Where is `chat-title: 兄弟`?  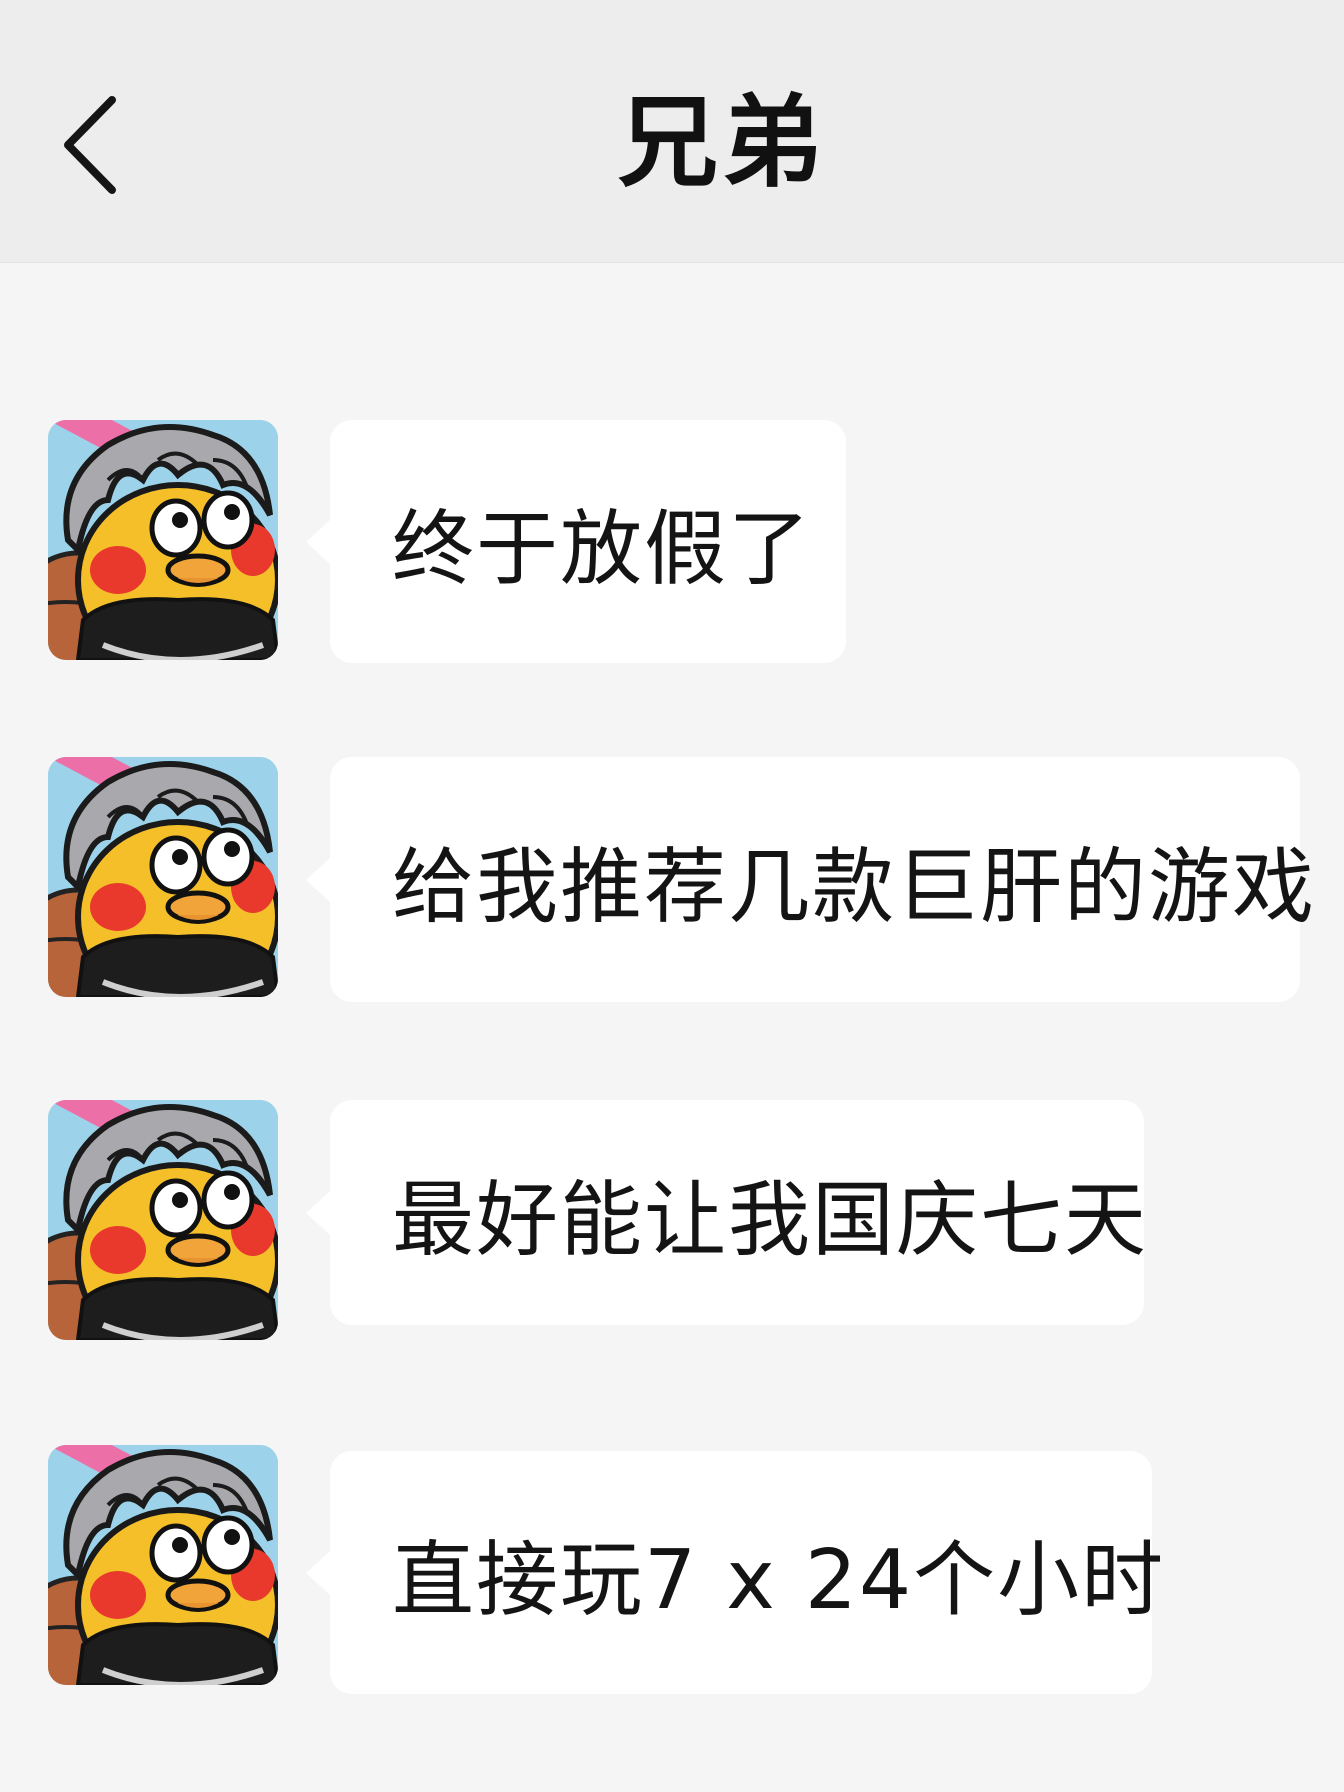
chat-title: 兄弟 is located at coordinates (722, 142).